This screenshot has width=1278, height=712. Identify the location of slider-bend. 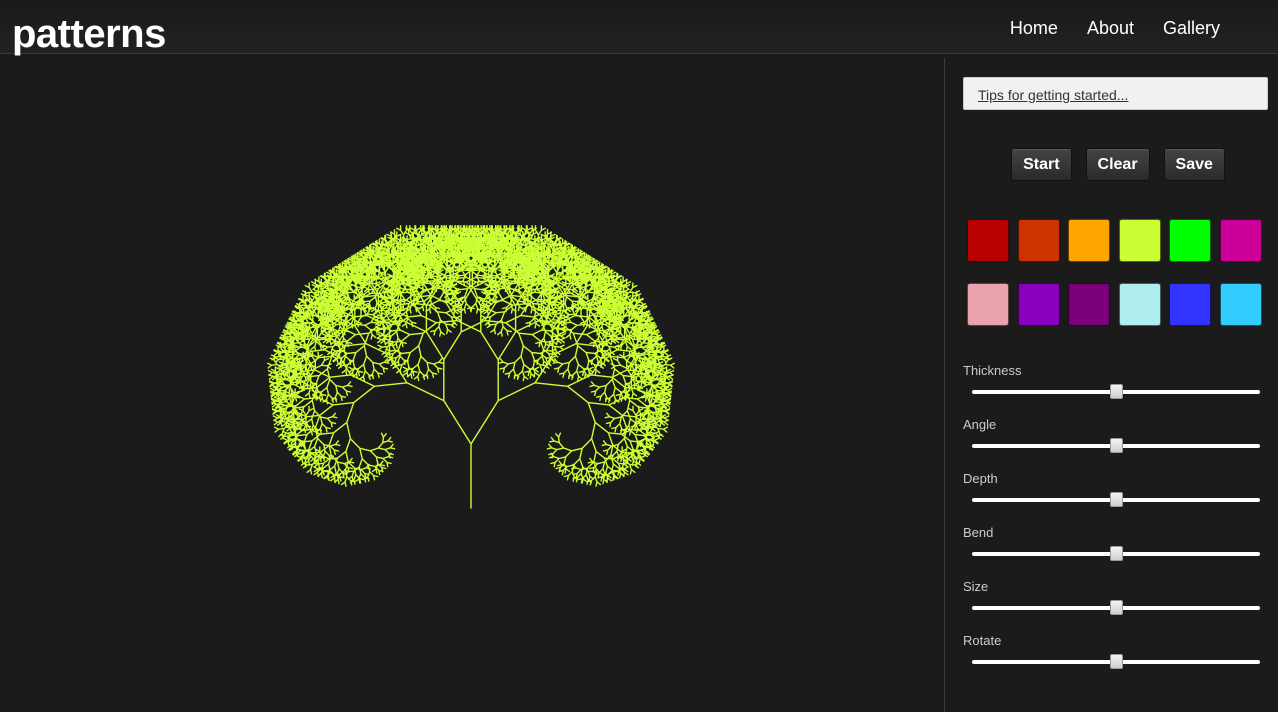
(1116, 553).